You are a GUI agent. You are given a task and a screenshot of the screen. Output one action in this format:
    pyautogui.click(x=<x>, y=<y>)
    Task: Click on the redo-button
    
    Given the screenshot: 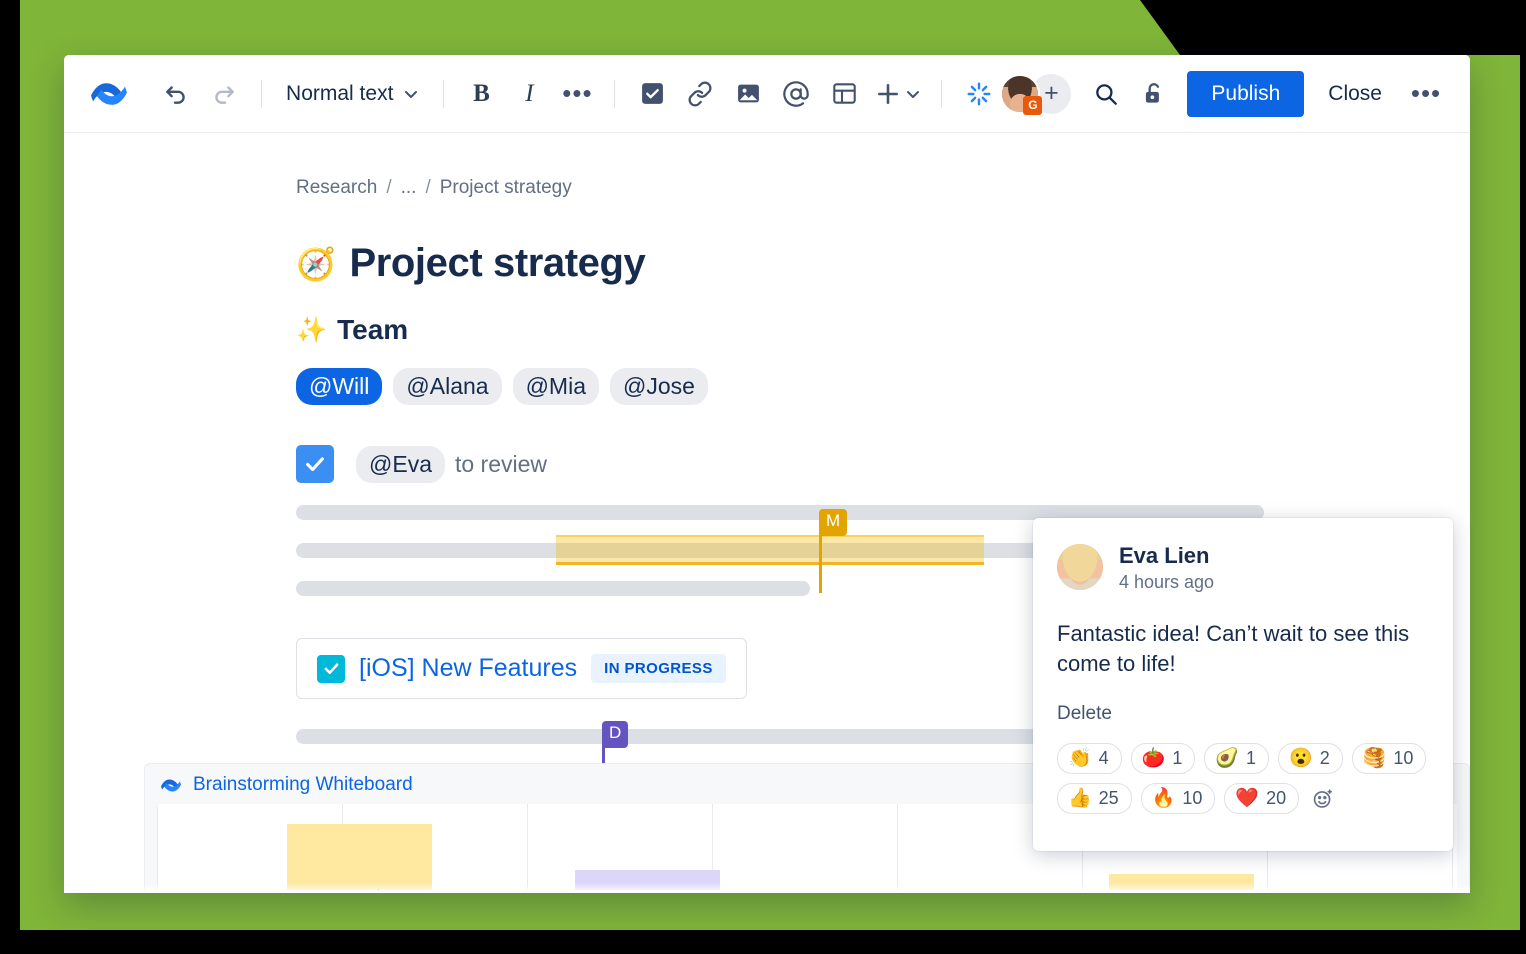 What is the action you would take?
    pyautogui.click(x=224, y=94)
    